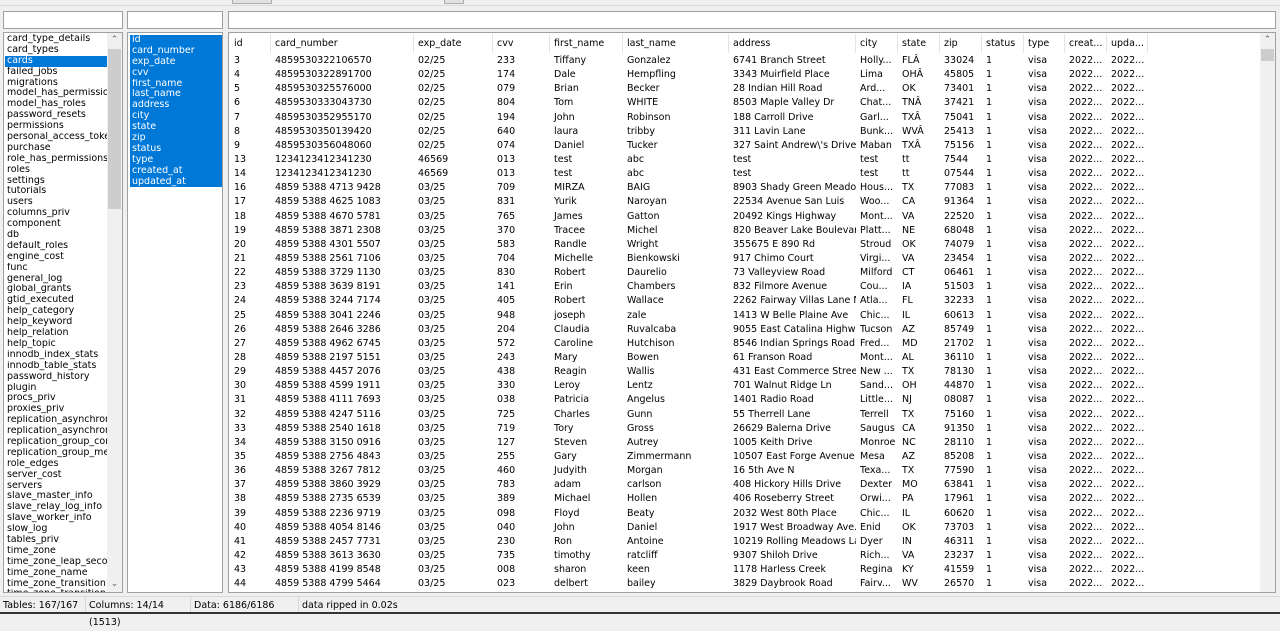 The height and width of the screenshot is (631, 1280). I want to click on cell-cvv: 831, so click(521, 202).